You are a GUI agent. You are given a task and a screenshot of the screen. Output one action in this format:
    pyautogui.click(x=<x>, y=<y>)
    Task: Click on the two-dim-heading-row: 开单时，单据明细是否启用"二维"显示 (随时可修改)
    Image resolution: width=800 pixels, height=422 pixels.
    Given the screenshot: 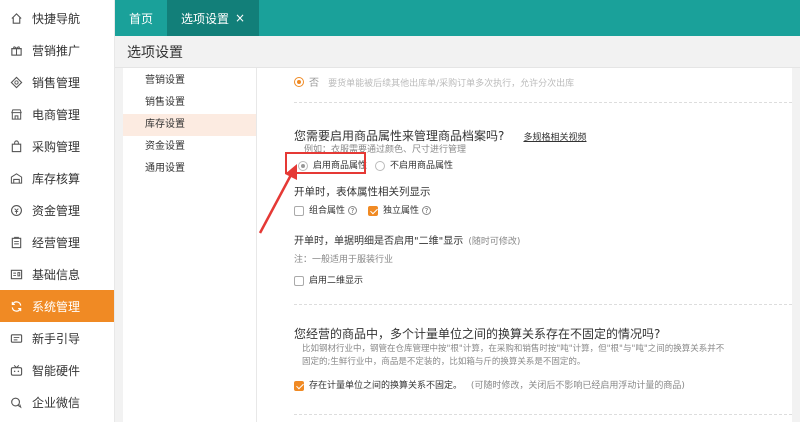 What is the action you would take?
    pyautogui.click(x=407, y=239)
    